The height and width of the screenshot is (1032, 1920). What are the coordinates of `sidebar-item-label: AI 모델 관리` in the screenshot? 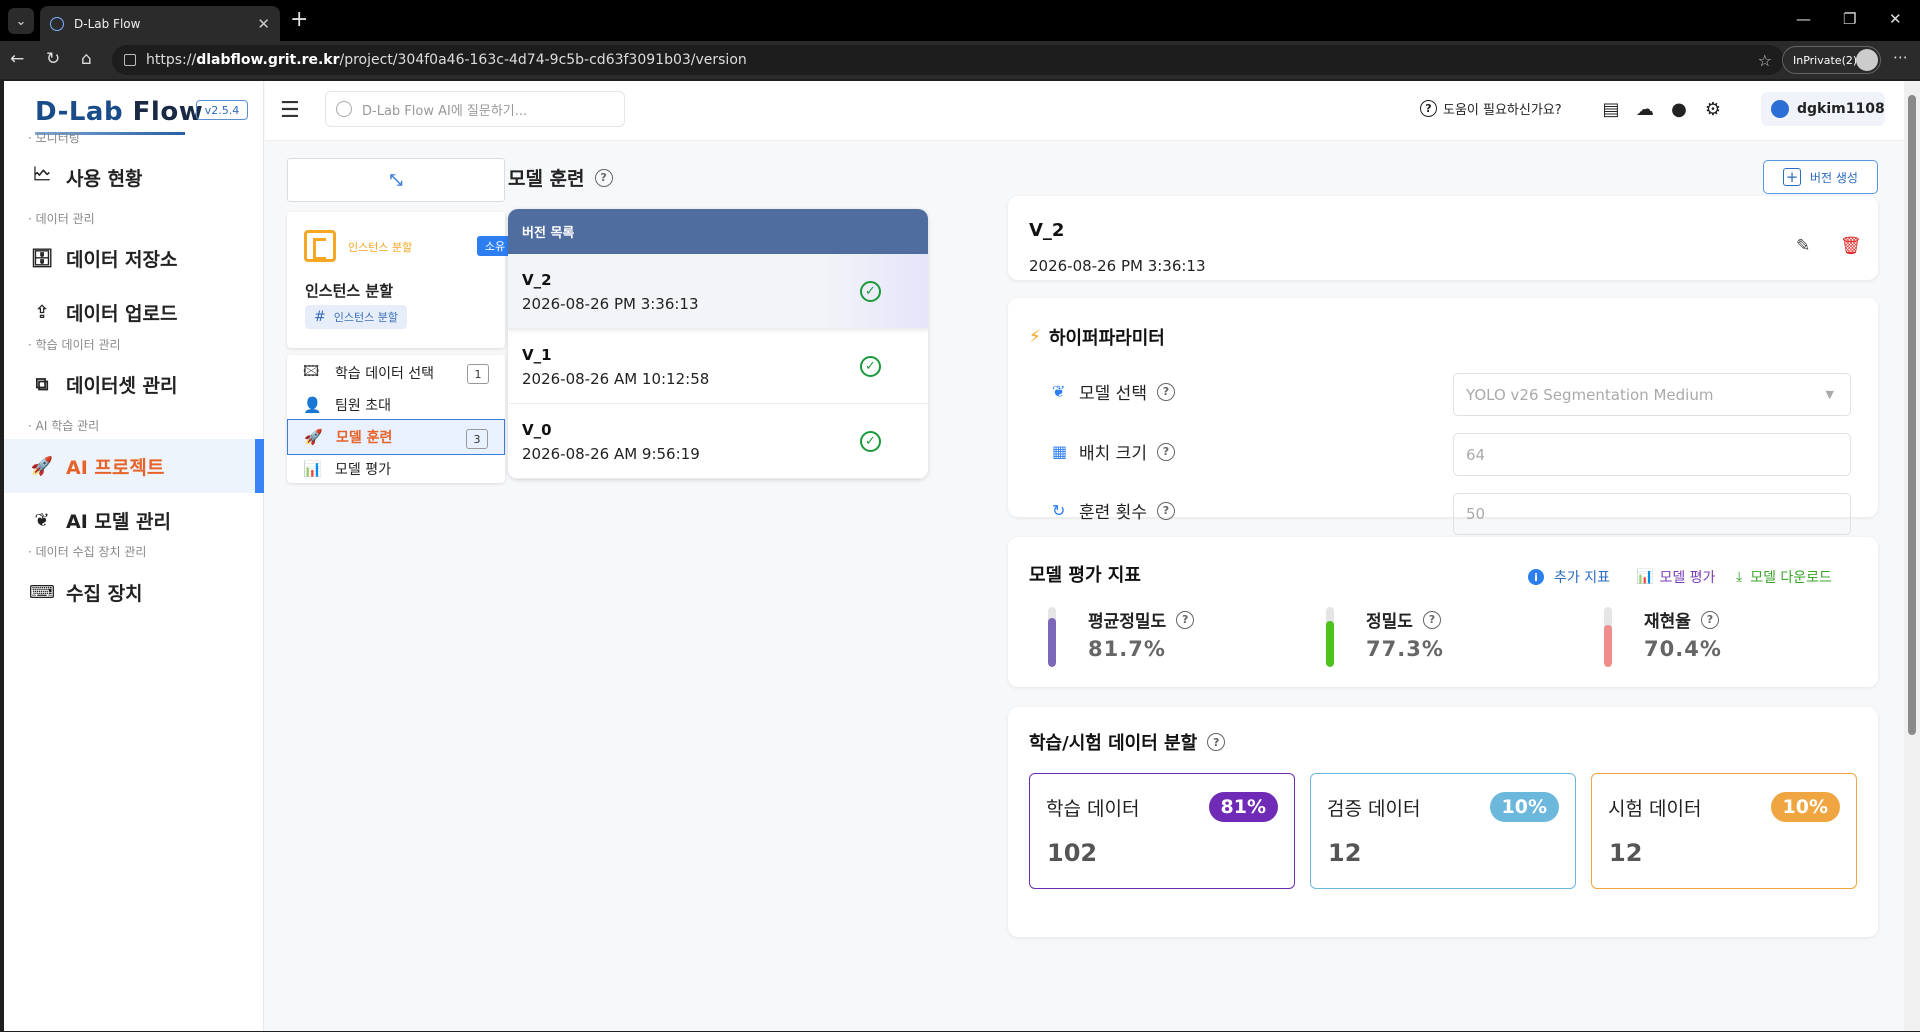 It's located at (118, 521).